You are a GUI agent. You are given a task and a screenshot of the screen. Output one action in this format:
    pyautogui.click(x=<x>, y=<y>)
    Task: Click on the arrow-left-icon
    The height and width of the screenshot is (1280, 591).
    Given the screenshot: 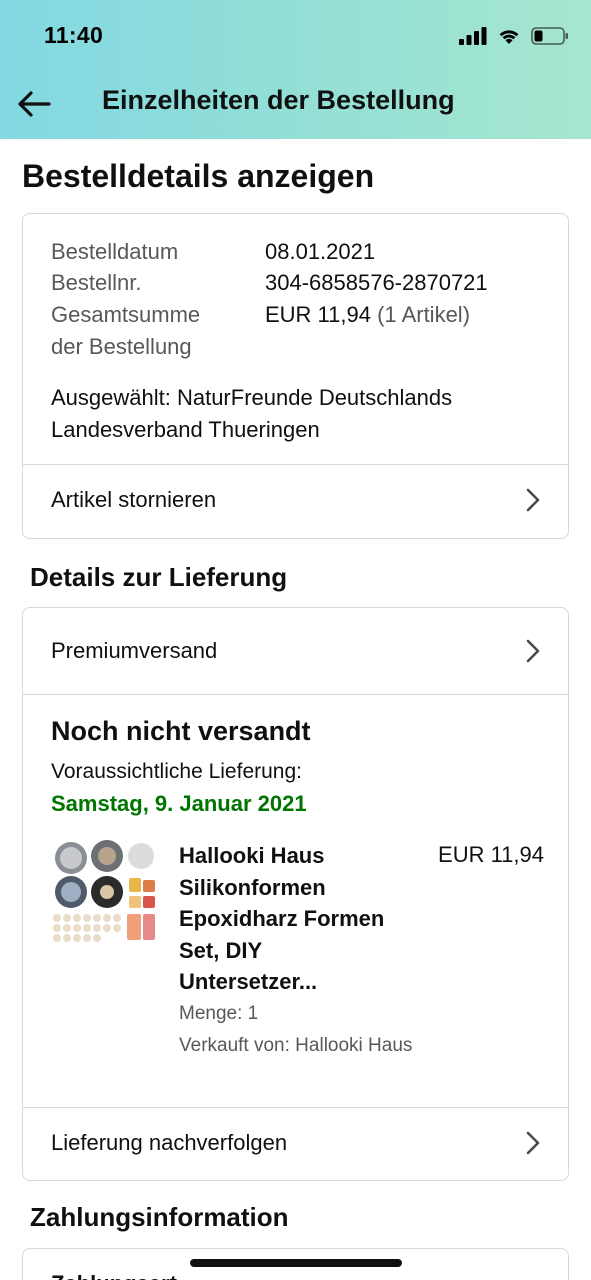 What is the action you would take?
    pyautogui.click(x=34, y=104)
    